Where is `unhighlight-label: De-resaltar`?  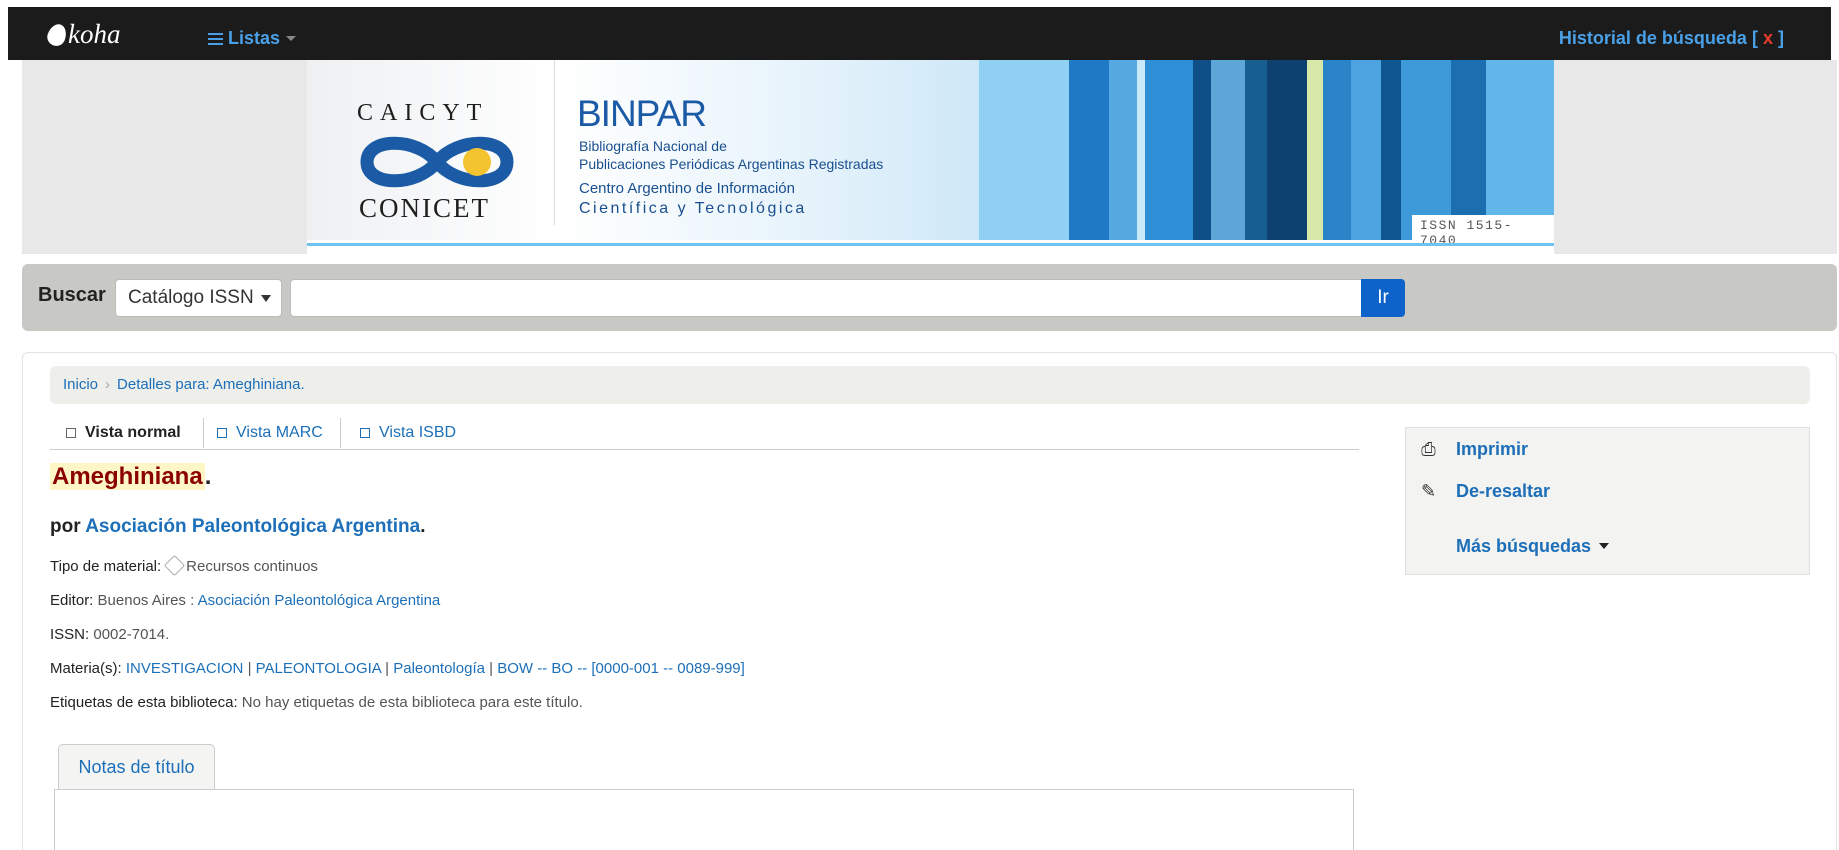 unhighlight-label: De-resaltar is located at coordinates (1503, 491).